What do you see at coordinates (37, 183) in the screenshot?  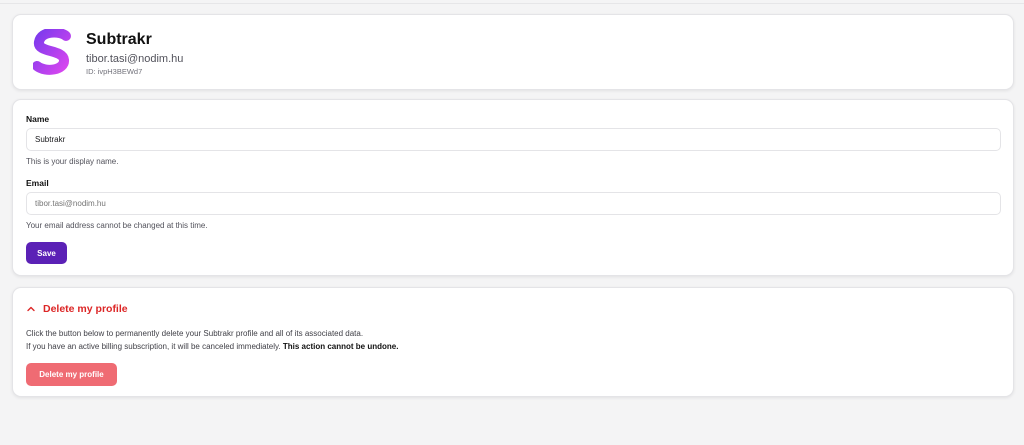 I see `email-label: Email` at bounding box center [37, 183].